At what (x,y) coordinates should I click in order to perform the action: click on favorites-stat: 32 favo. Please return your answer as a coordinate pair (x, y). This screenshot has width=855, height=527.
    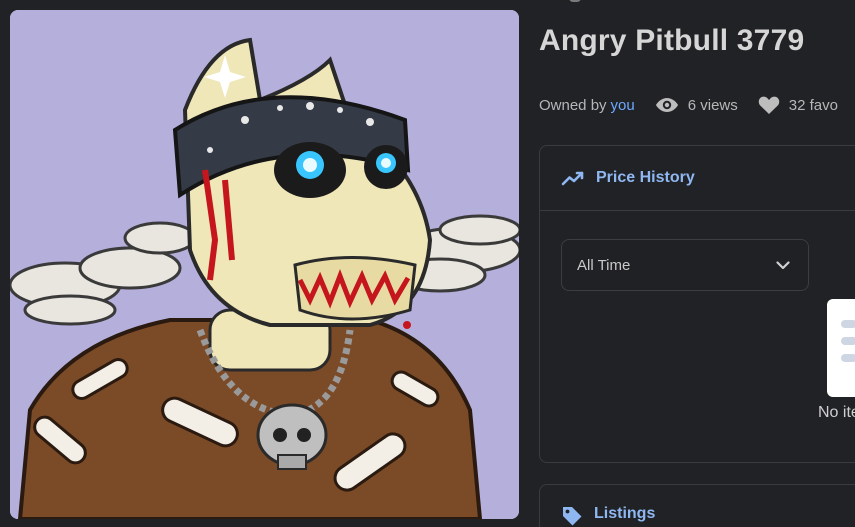
    Looking at the image, I should click on (798, 105).